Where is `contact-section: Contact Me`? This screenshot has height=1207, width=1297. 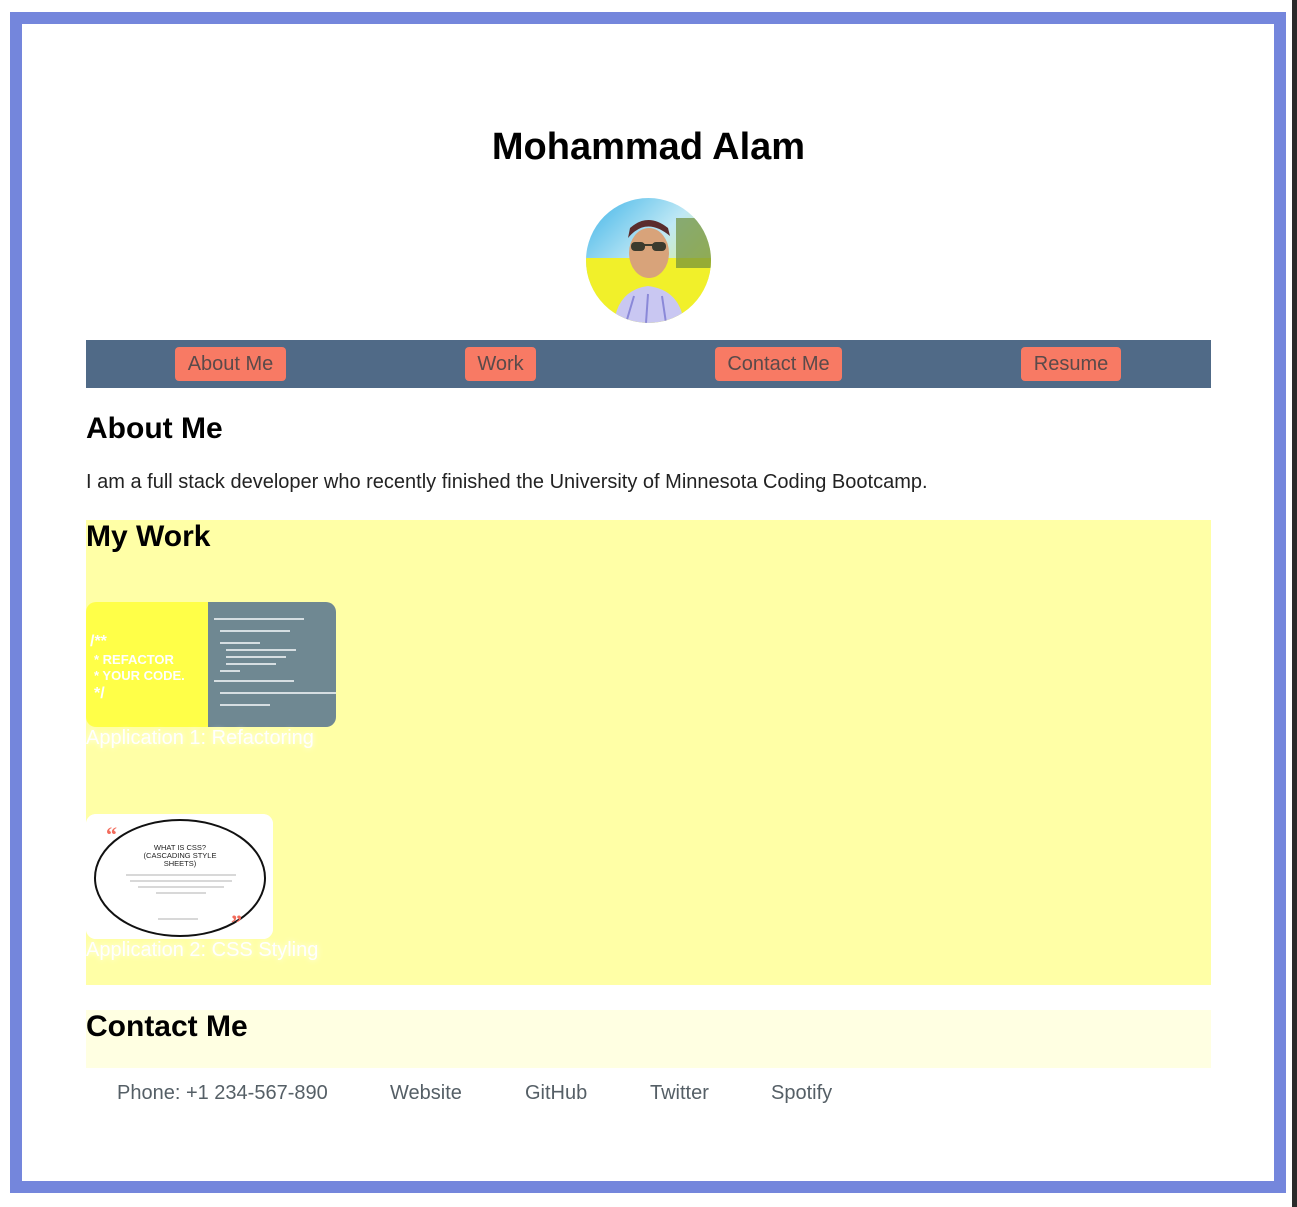
contact-section: Contact Me is located at coordinates (648, 1039).